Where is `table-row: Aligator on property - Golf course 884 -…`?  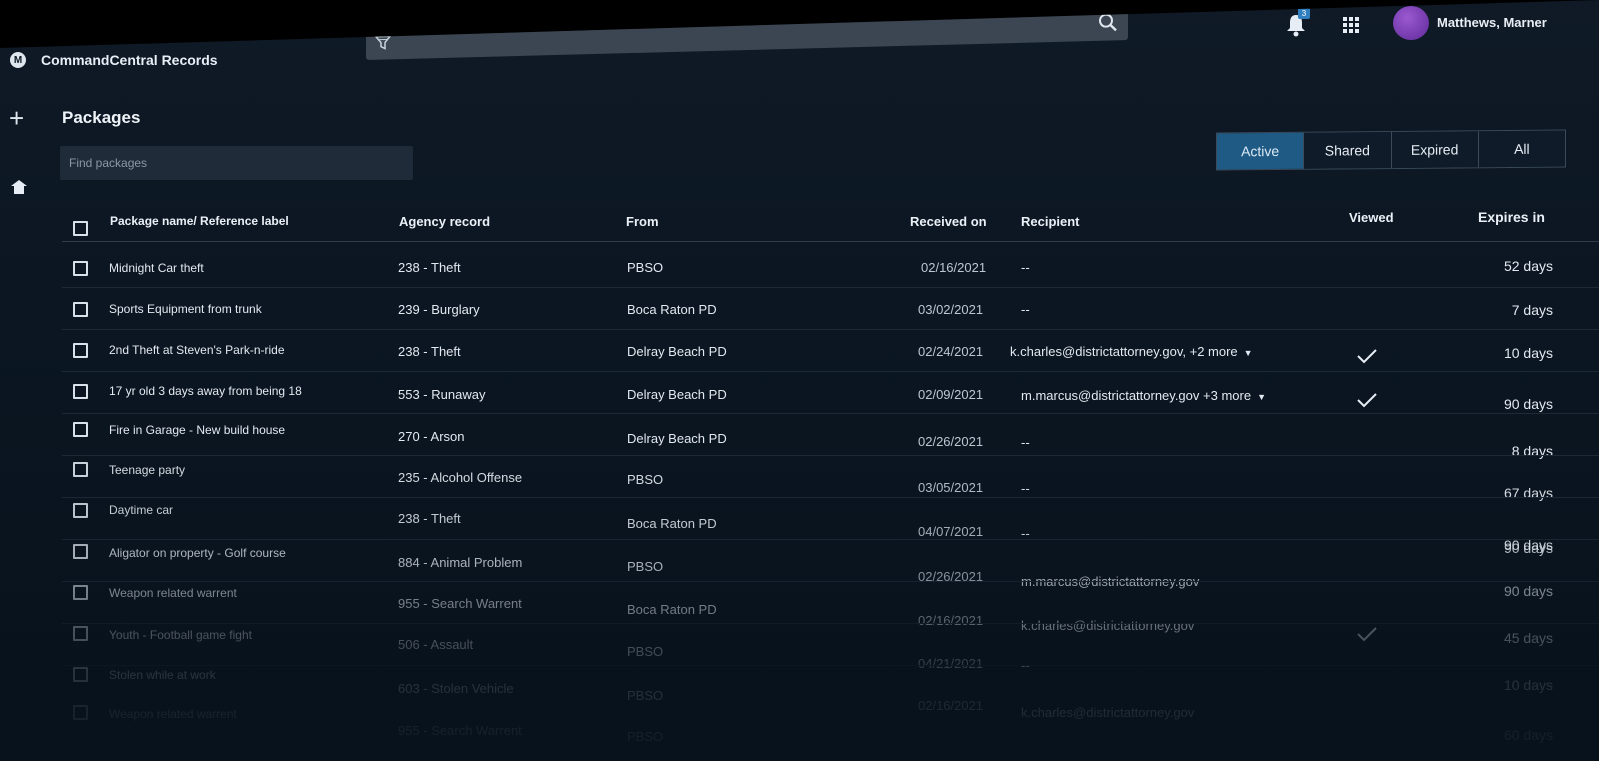 table-row: Aligator on property - Golf course 884 -… is located at coordinates (799, 564).